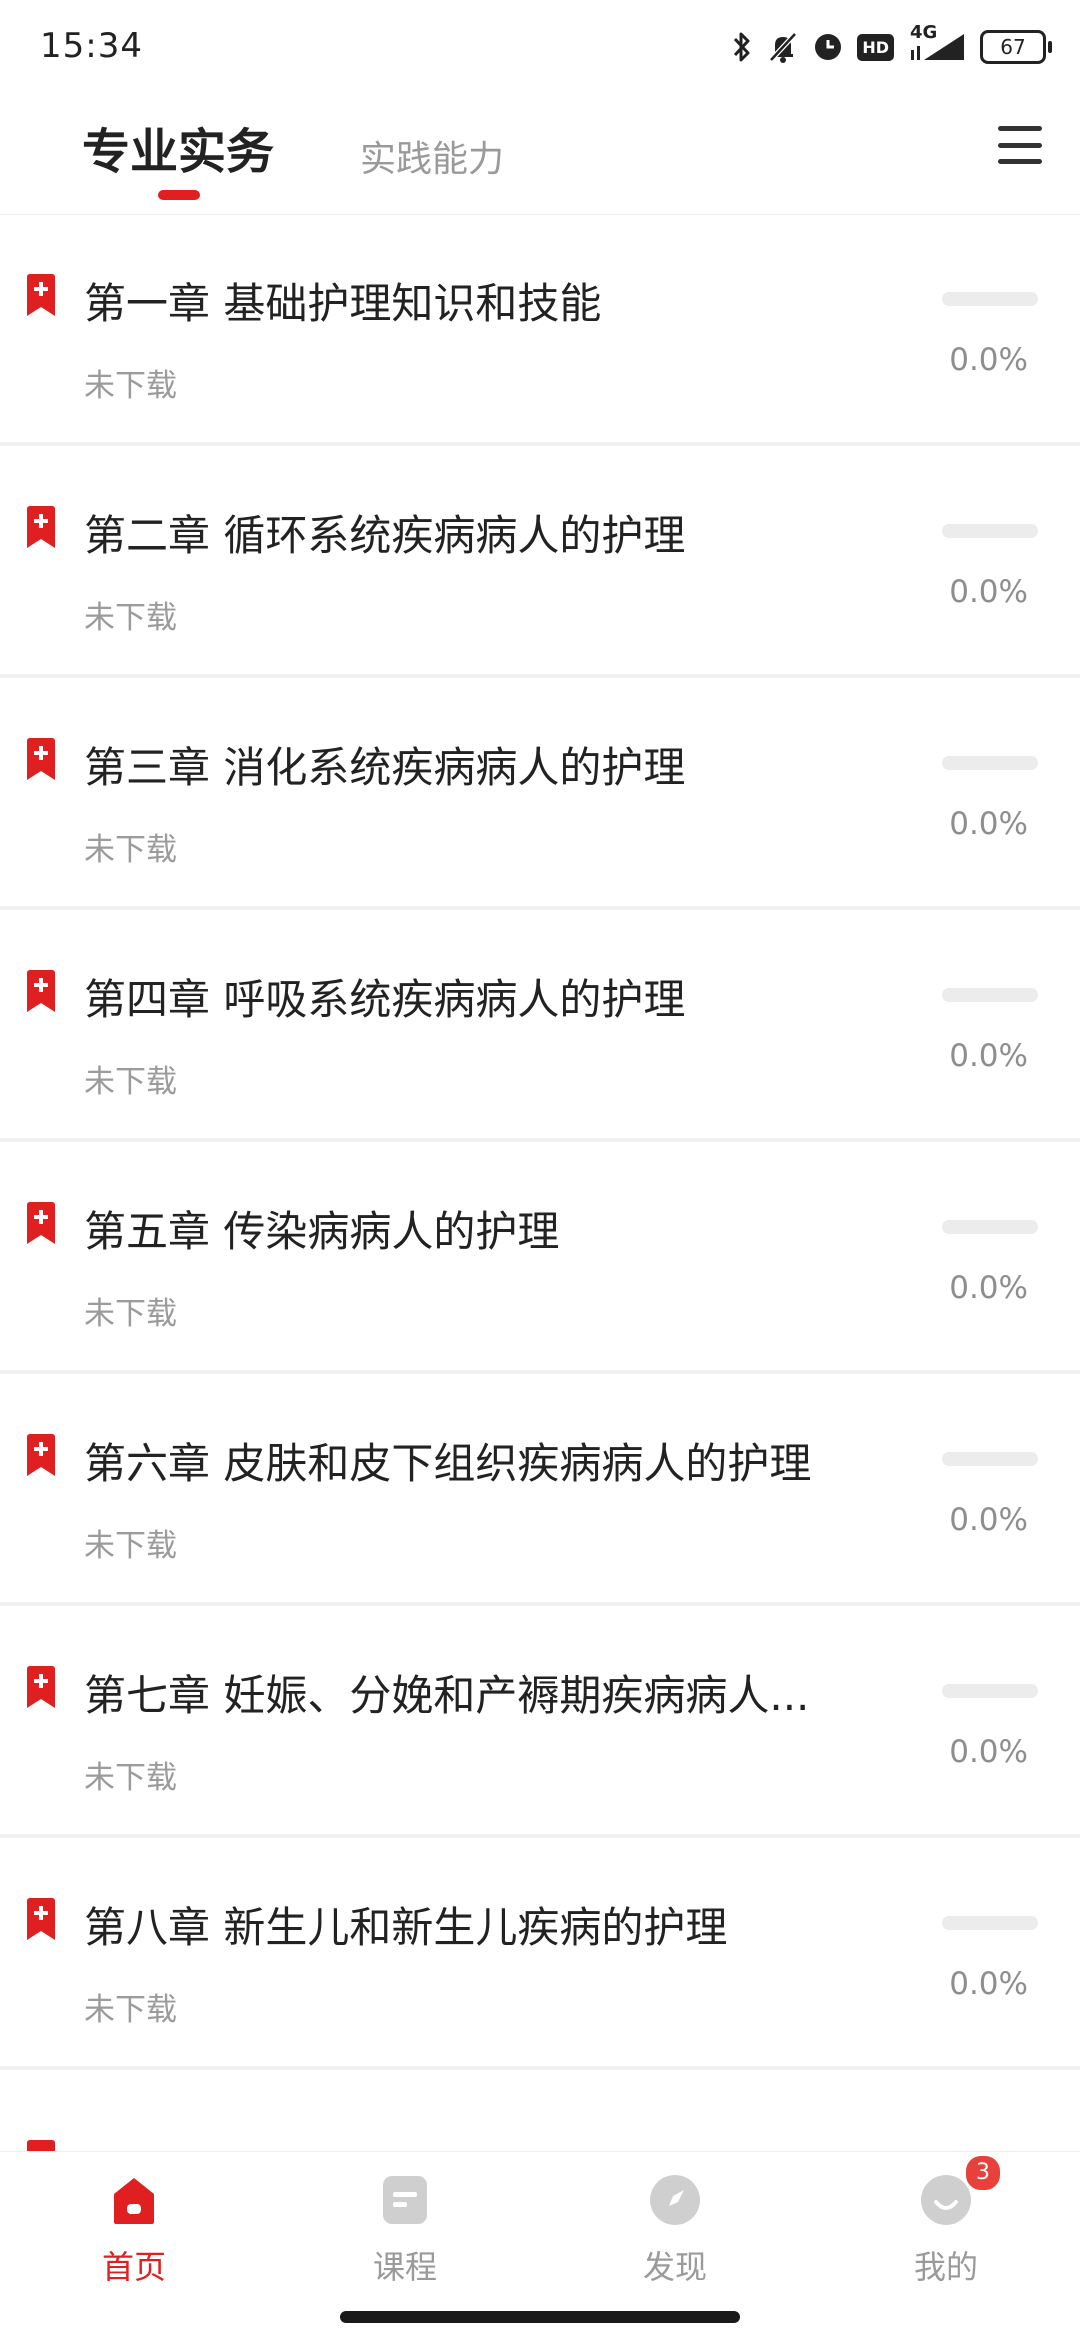 The image size is (1080, 2341). I want to click on chapter-row: 第三章 消化系统疾病病人的护理 未下载 0.0%, so click(540, 794).